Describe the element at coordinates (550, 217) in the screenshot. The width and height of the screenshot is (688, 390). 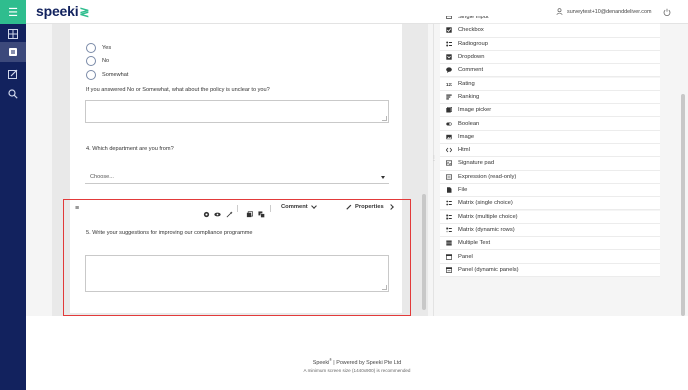
I see `toolbox-item: Matrix (multiple choice)` at that location.